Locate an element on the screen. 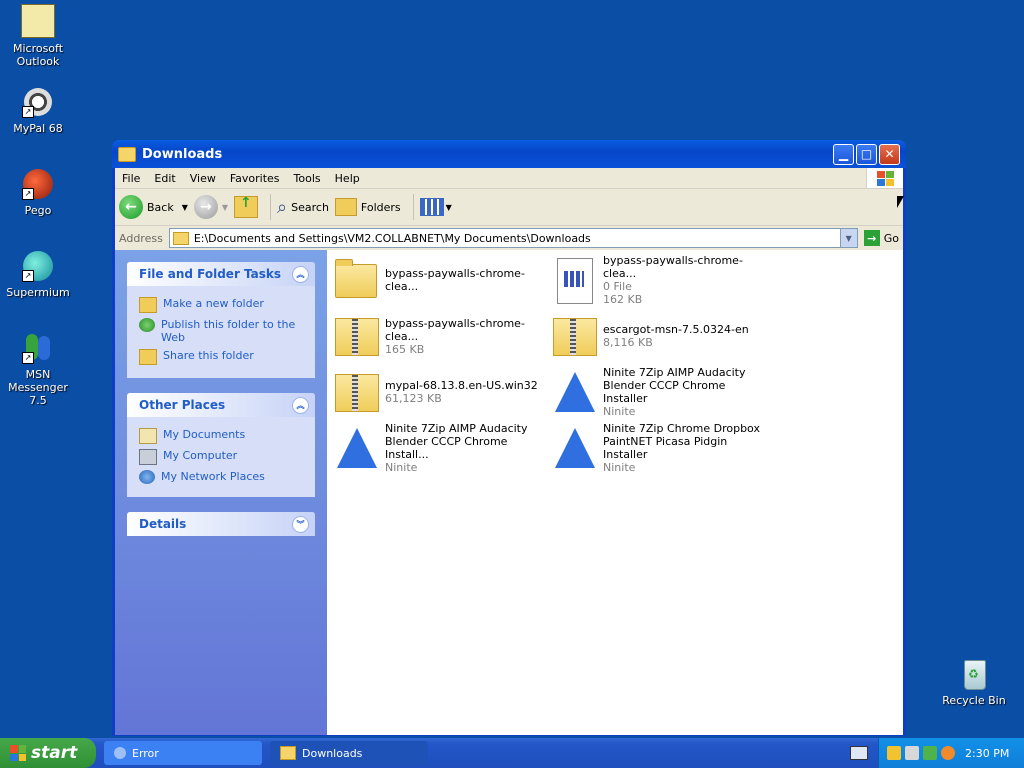  address-dropdown-icon: ▼ is located at coordinates (848, 238).